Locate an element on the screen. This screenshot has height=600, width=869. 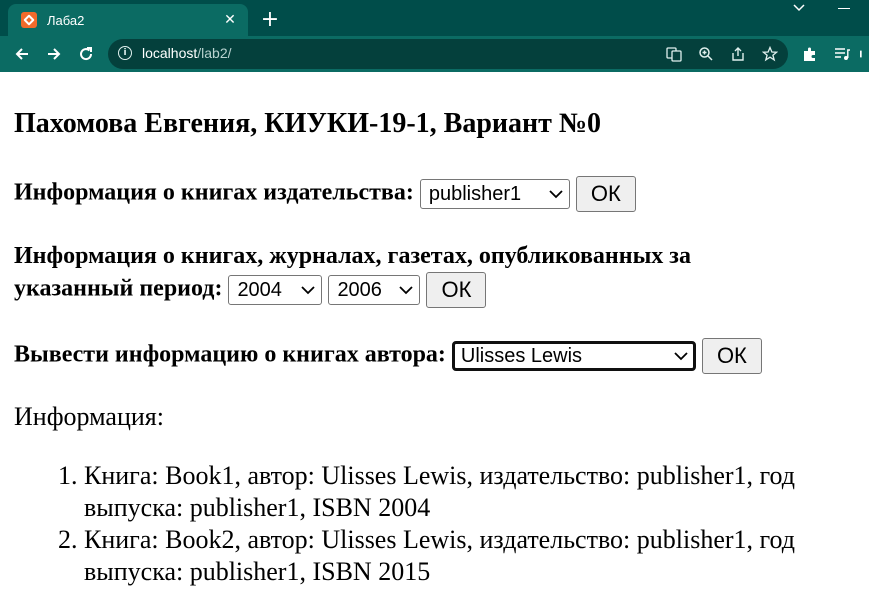
back-icon is located at coordinates (22, 54).